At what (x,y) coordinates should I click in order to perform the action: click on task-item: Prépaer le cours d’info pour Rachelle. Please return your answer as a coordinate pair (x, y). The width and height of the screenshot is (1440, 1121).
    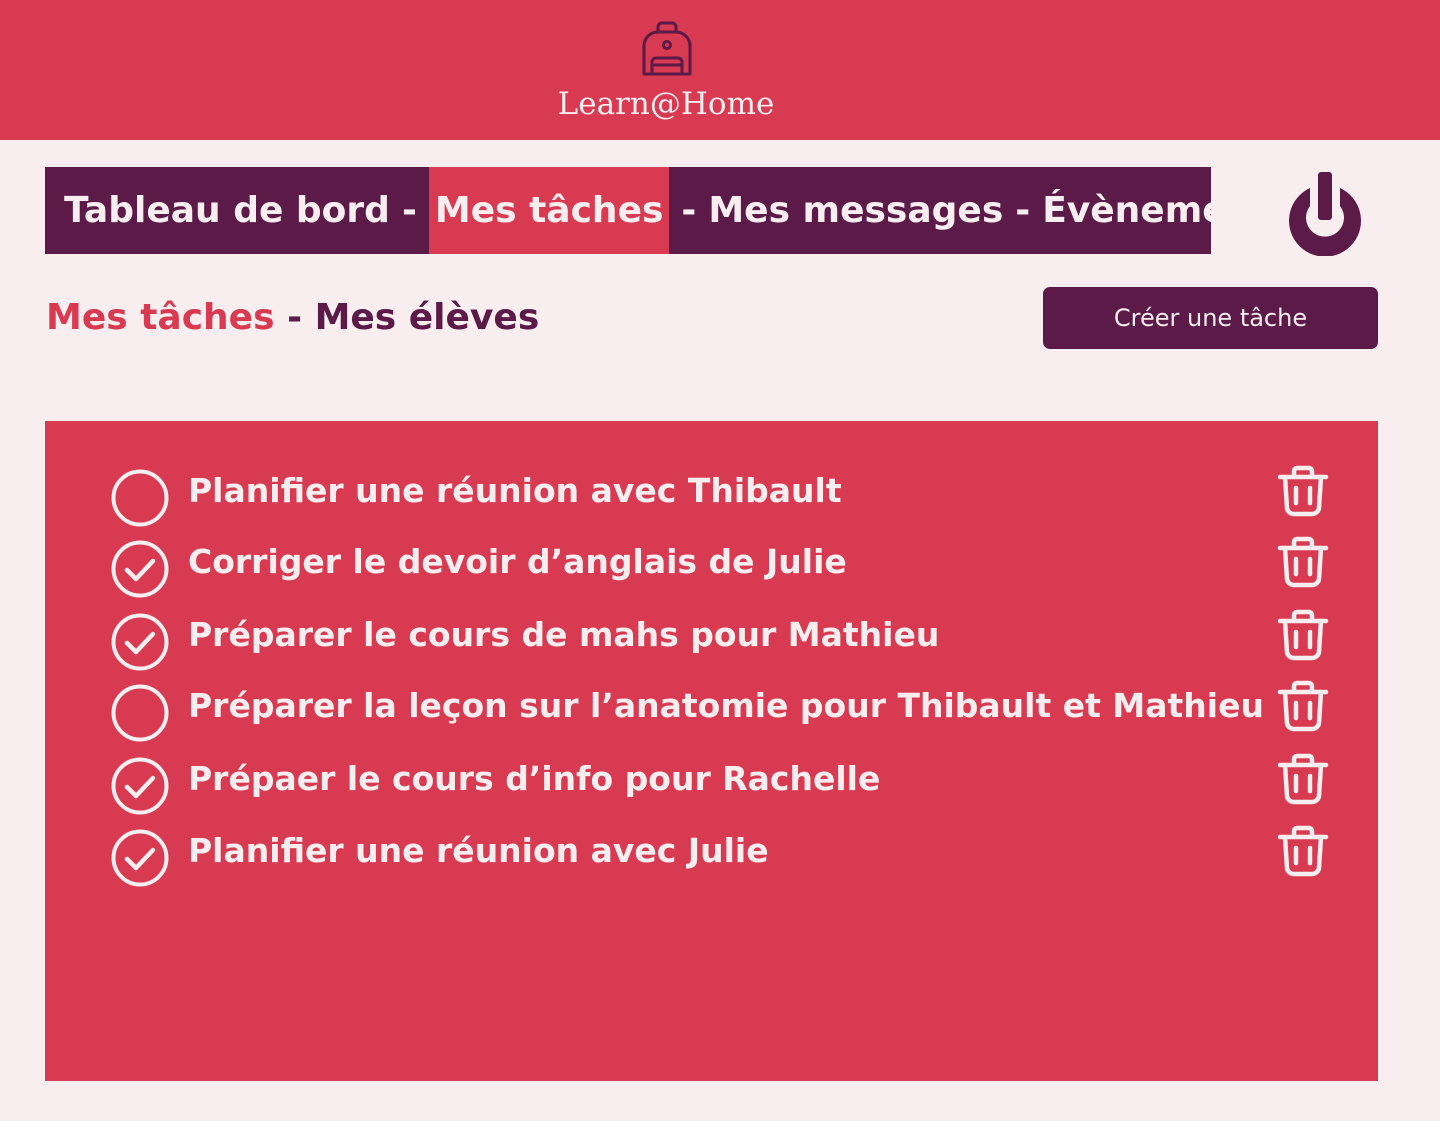
    Looking at the image, I should click on (711, 782).